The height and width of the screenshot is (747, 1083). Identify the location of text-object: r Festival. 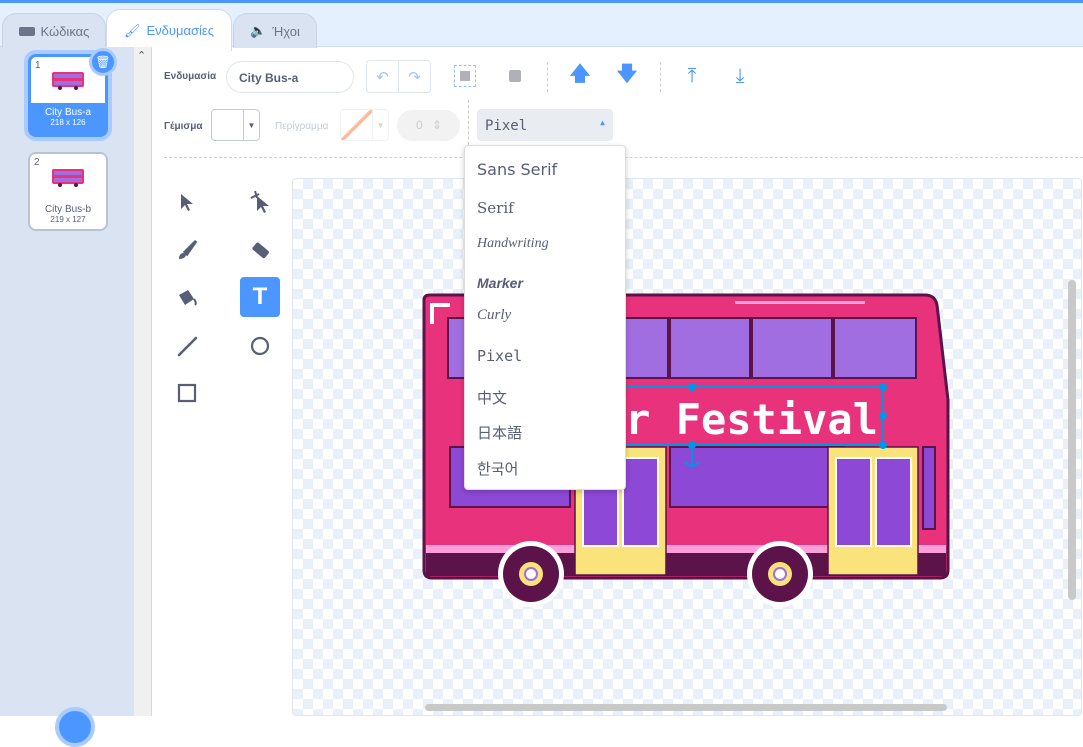
(751, 419).